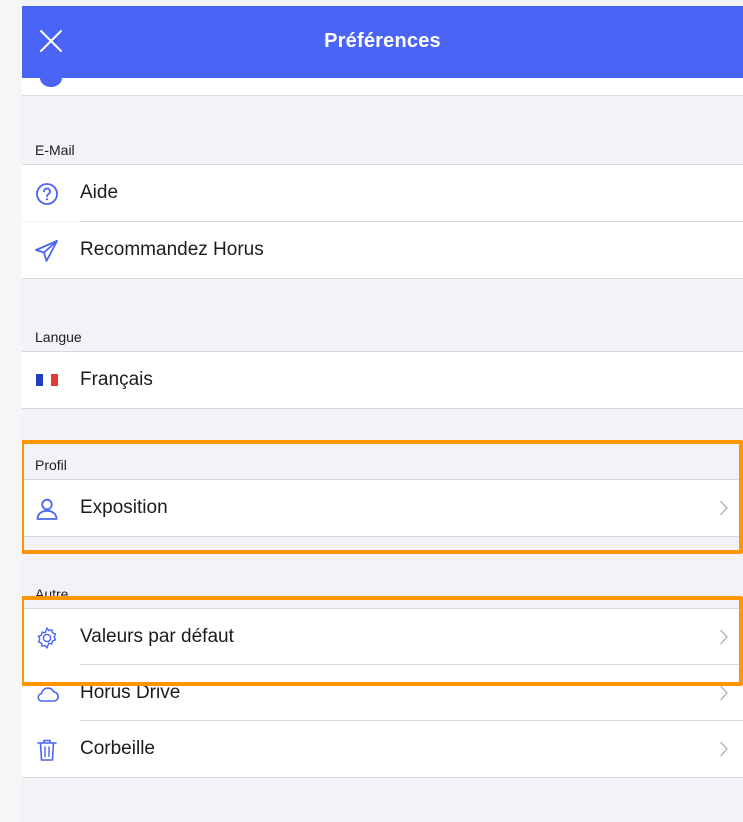 The height and width of the screenshot is (822, 743). What do you see at coordinates (382, 380) in the screenshot?
I see `language-row: Français` at bounding box center [382, 380].